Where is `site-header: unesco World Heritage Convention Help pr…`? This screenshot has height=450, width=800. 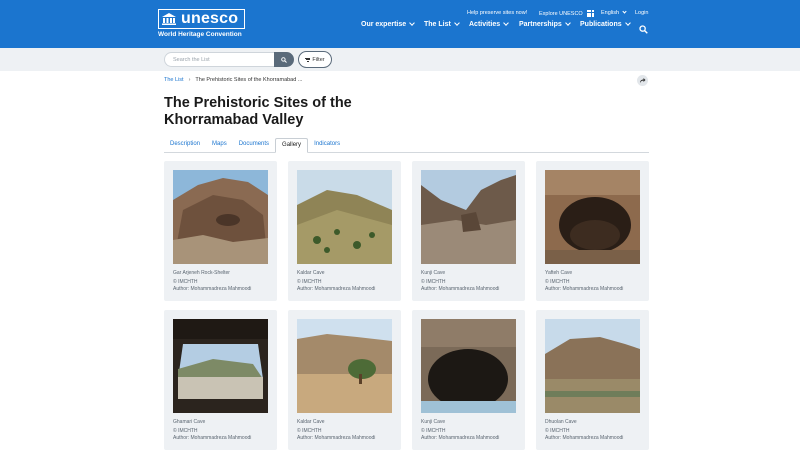
site-header: unesco World Heritage Convention Help pr… is located at coordinates (400, 24).